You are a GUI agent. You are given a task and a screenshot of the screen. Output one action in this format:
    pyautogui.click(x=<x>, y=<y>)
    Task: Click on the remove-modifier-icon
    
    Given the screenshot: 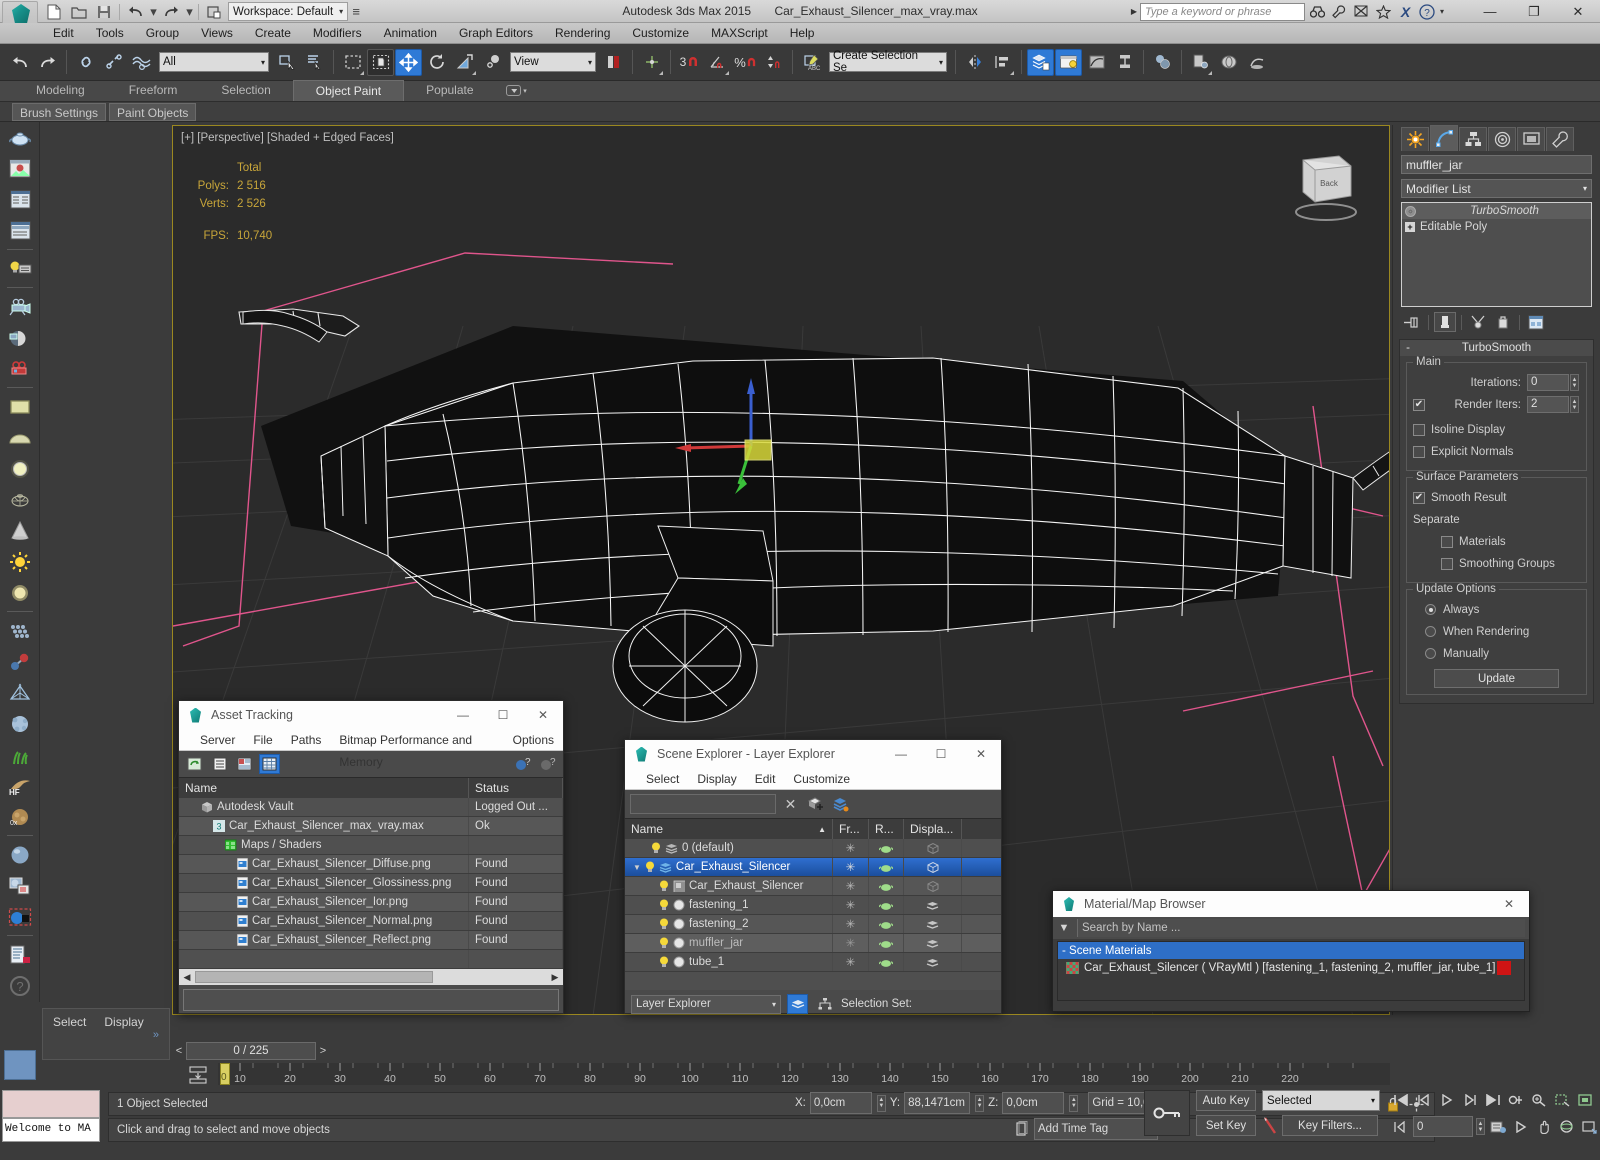 What is the action you would take?
    pyautogui.click(x=1503, y=322)
    